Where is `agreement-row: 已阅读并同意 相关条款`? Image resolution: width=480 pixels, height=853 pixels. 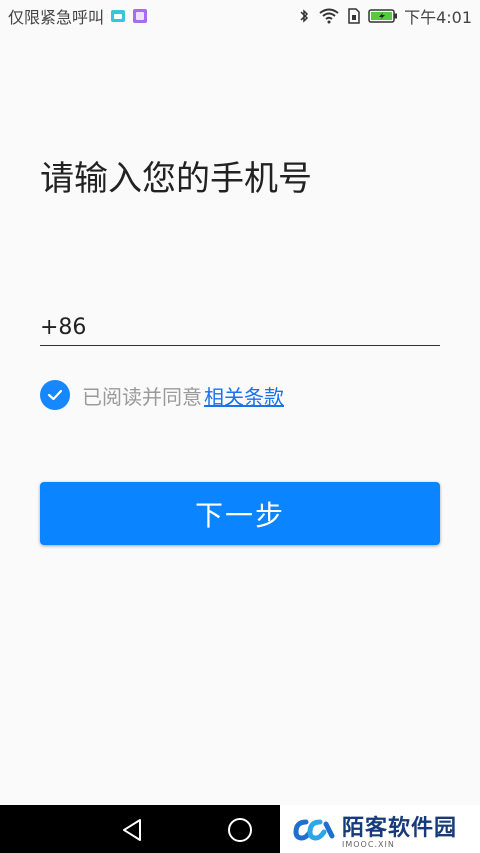
agreement-row: 已阅读并同意 相关条款 is located at coordinates (162, 395).